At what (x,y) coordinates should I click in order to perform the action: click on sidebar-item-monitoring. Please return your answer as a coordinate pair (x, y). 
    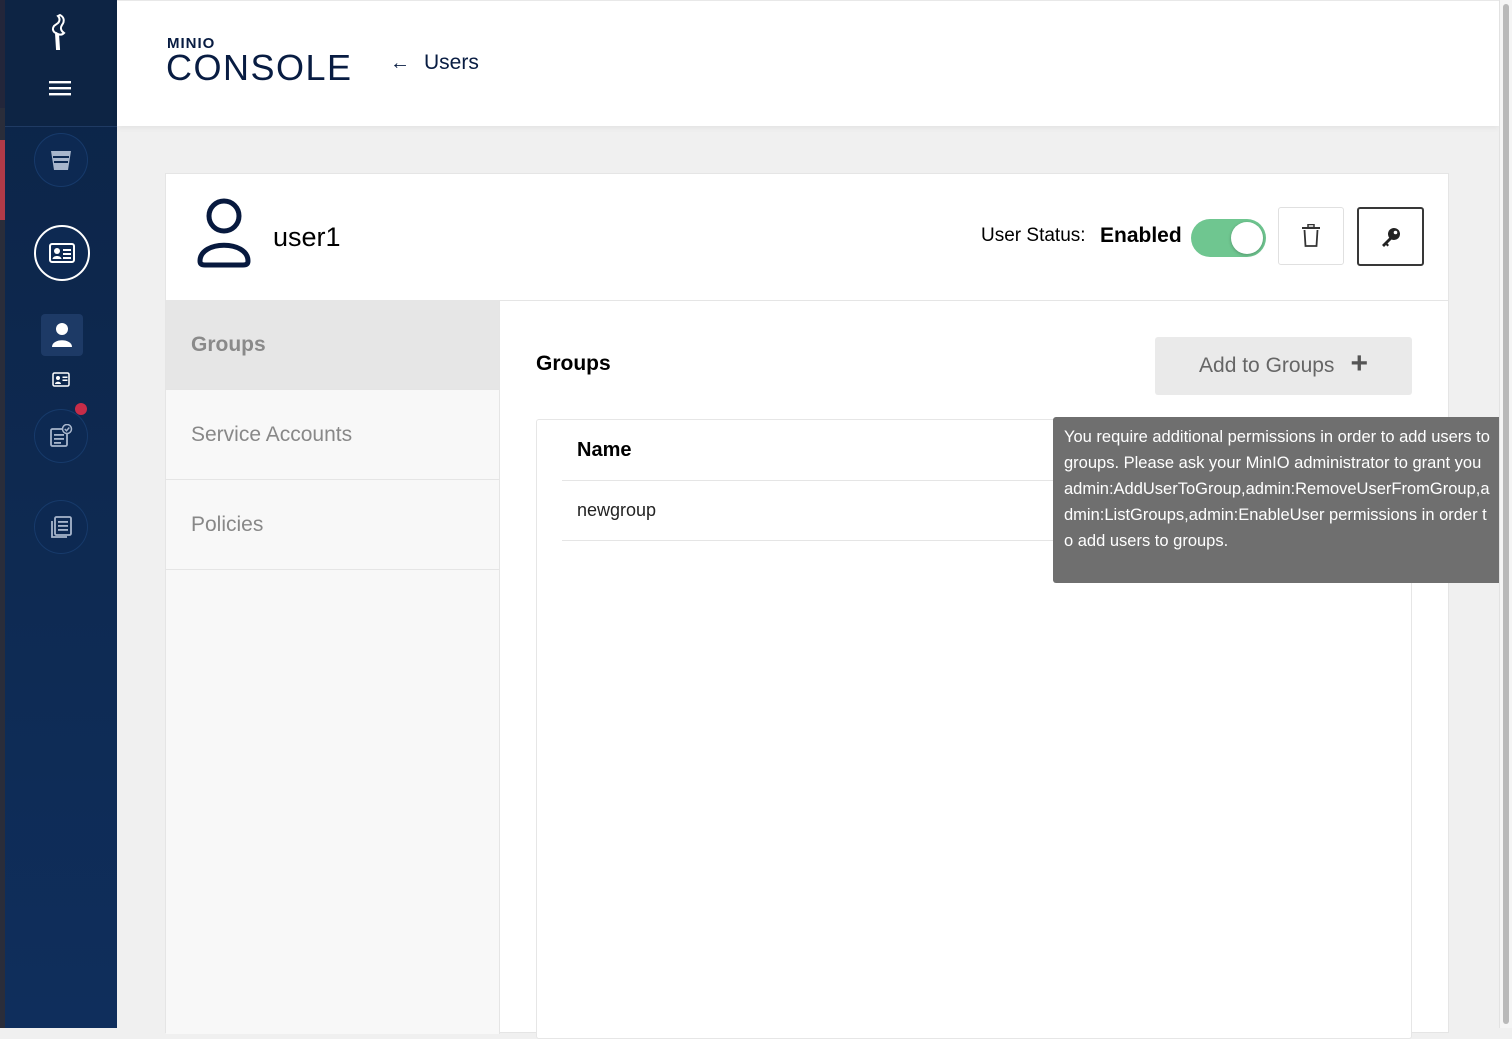
    Looking at the image, I should click on (61, 436).